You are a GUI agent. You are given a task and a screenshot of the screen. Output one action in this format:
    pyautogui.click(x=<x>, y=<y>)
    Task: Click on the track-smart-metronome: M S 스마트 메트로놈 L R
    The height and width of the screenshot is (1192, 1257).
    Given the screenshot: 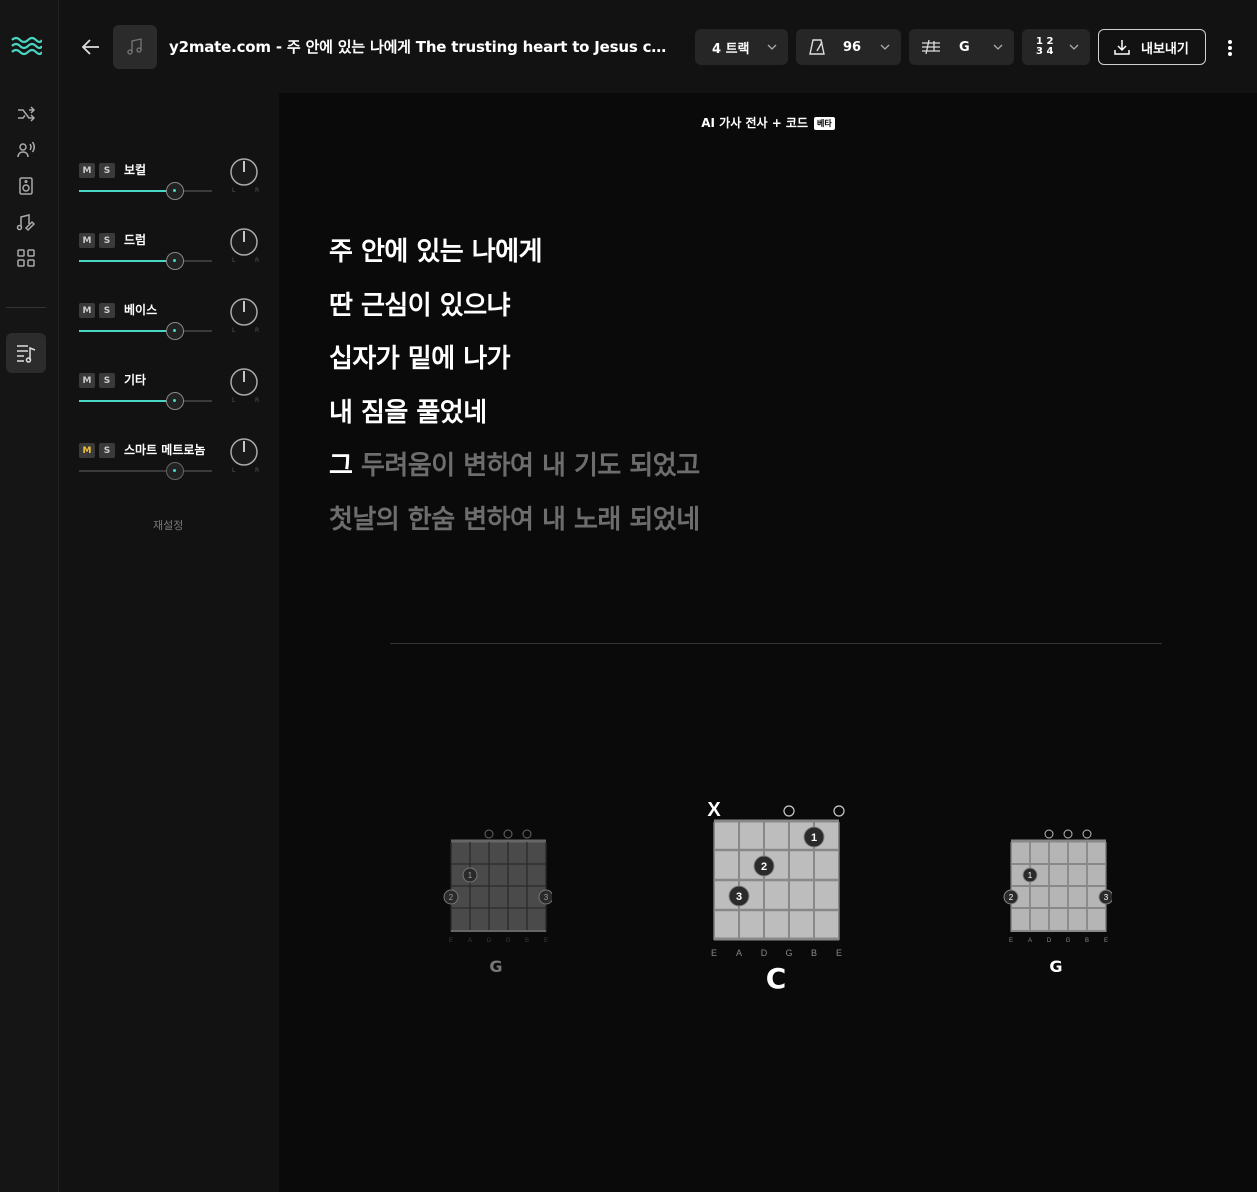 What is the action you would take?
    pyautogui.click(x=174, y=466)
    